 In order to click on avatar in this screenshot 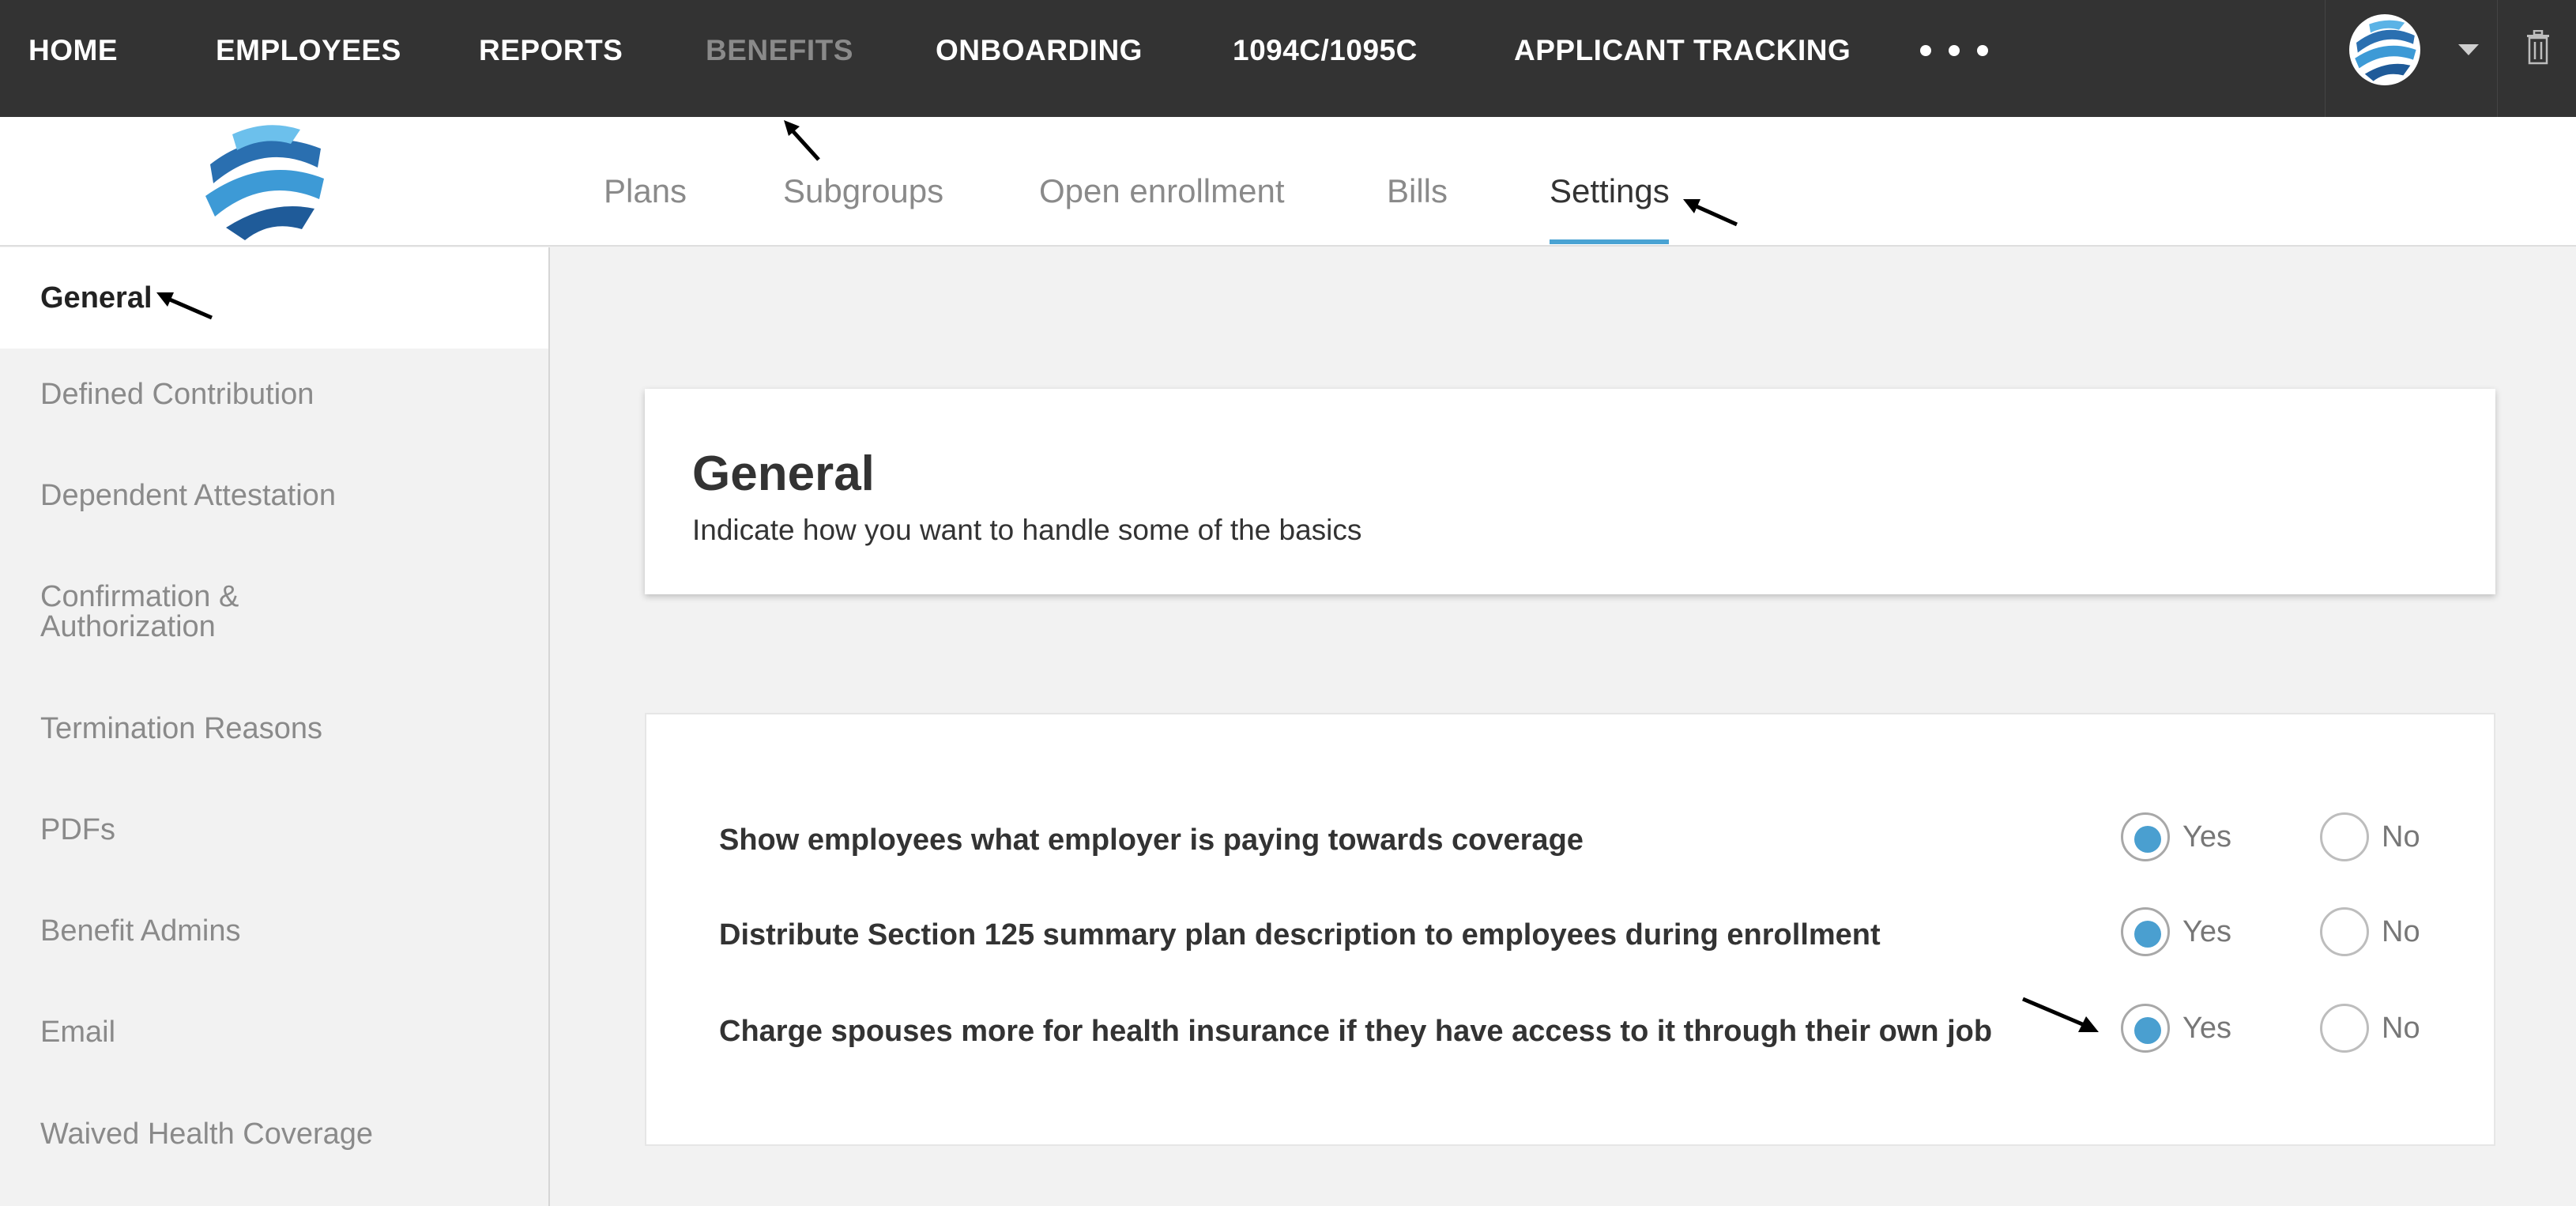, I will do `click(2384, 49)`.